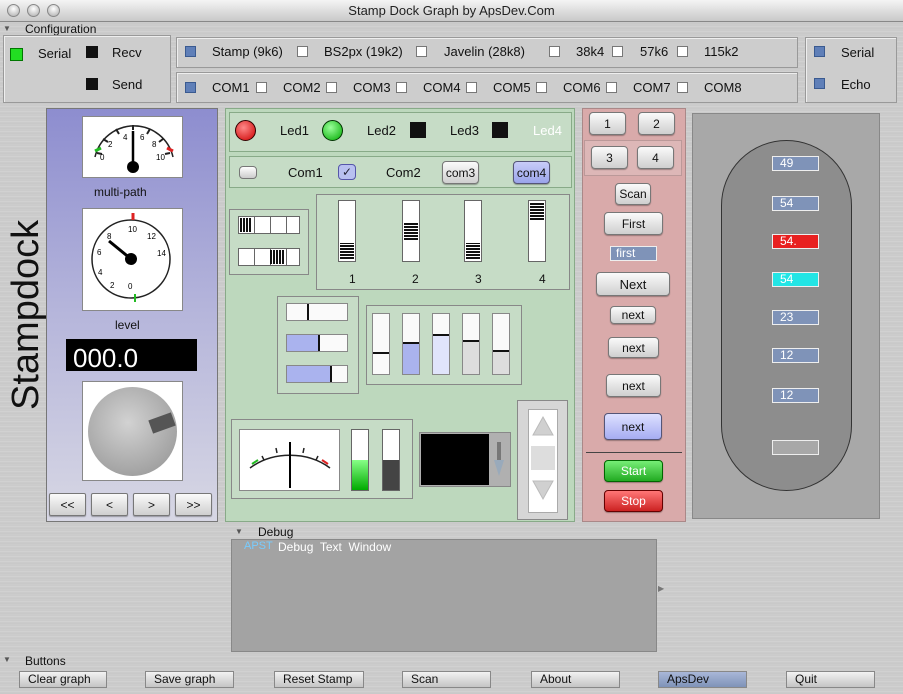 This screenshot has height=694, width=903. Describe the element at coordinates (403, 172) in the screenshot. I see `com2-label: Com2` at that location.